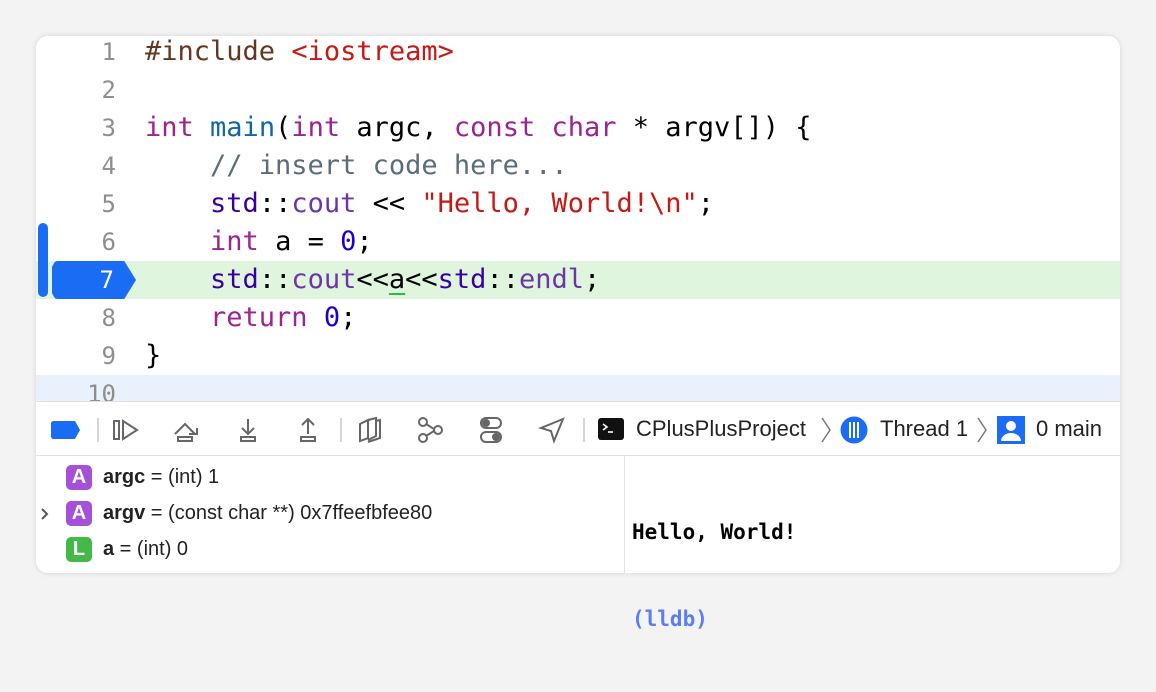 The width and height of the screenshot is (1156, 692). I want to click on variable-value: = (int) 0, so click(151, 549).